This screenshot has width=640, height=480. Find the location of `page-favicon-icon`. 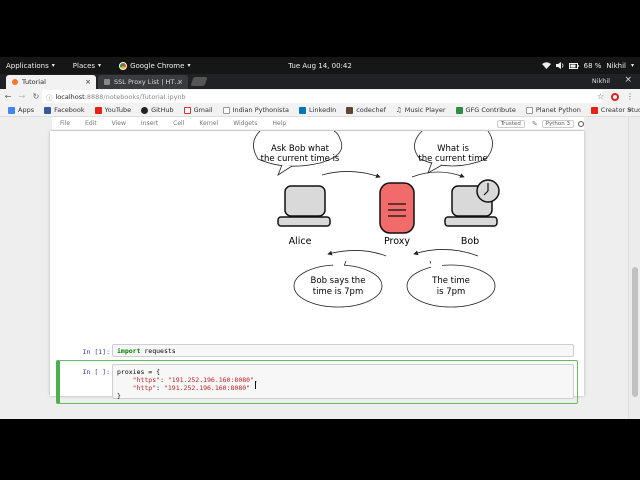

page-favicon-icon is located at coordinates (107, 82).